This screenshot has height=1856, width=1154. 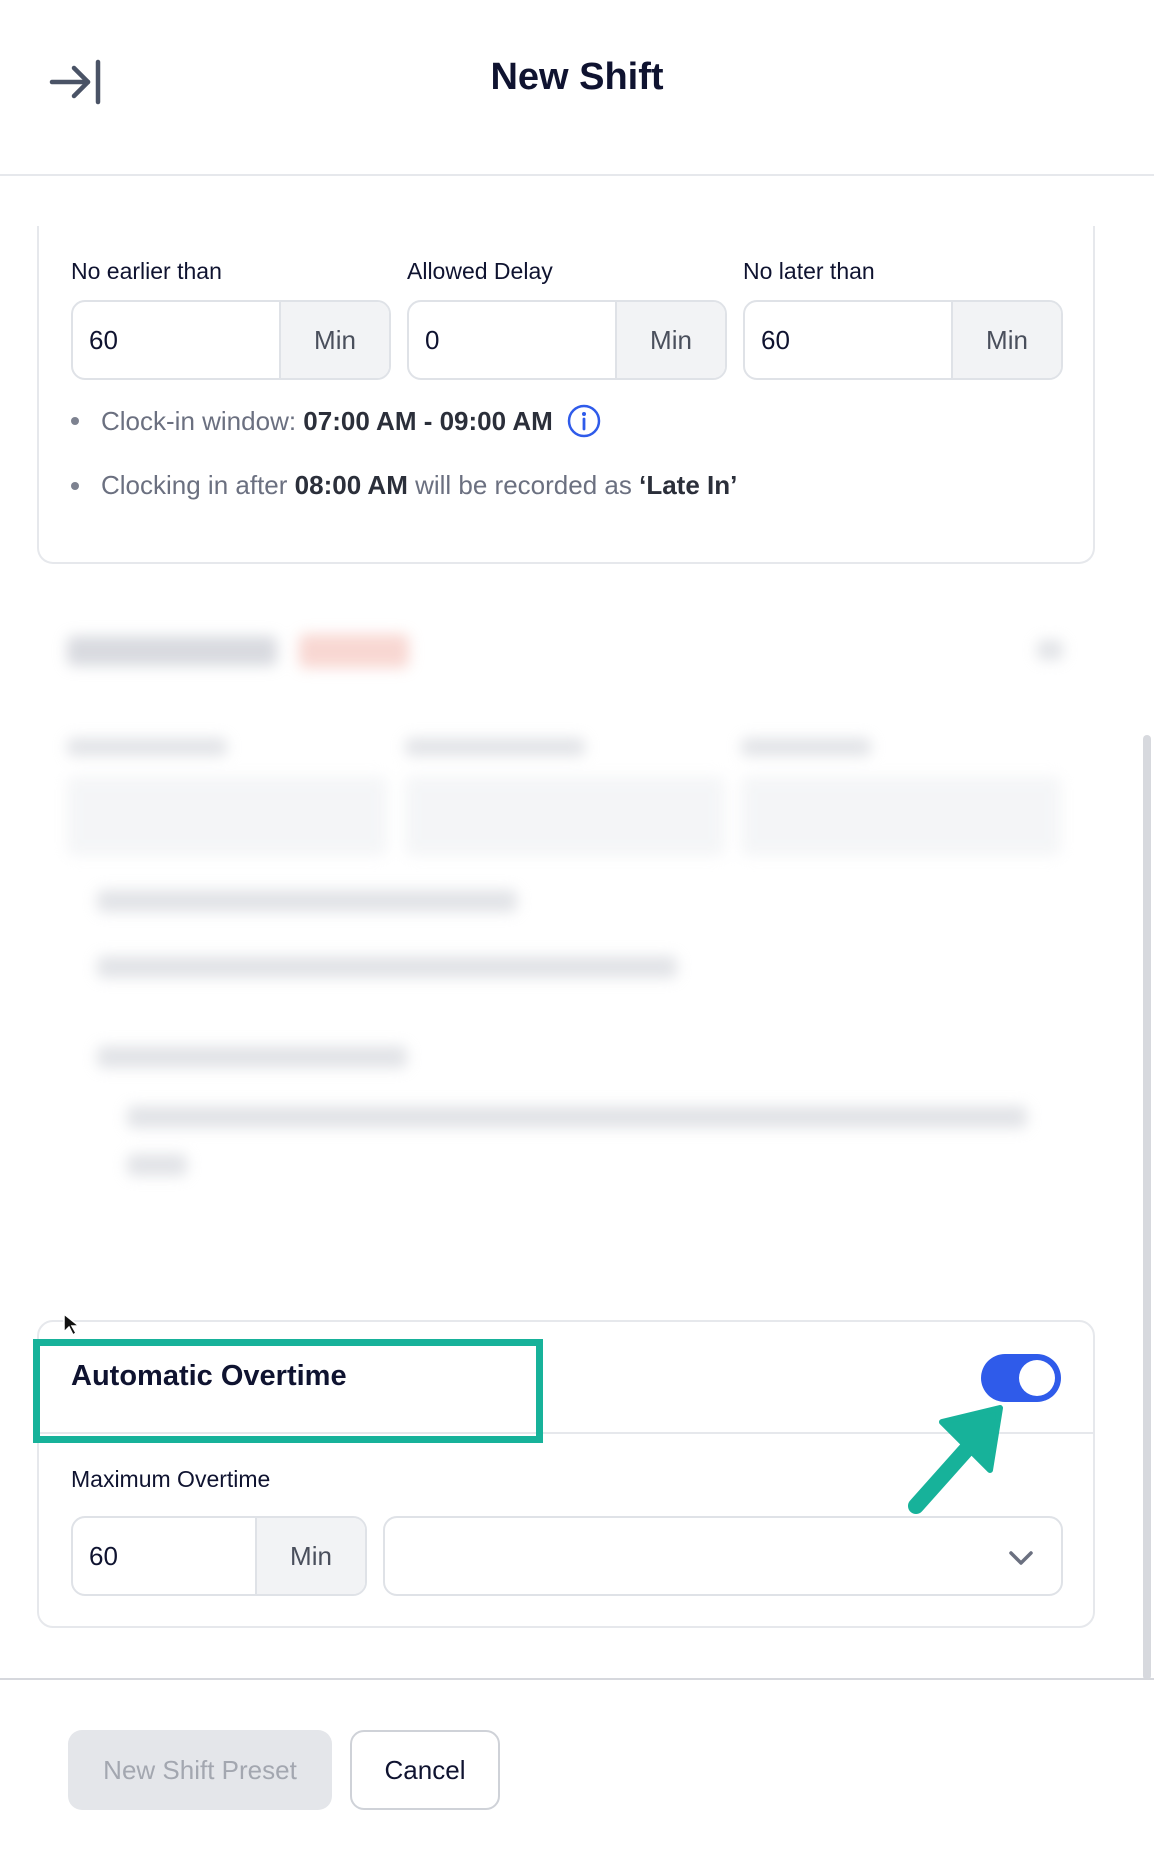 I want to click on late-label: ‘Late In’, so click(x=688, y=485).